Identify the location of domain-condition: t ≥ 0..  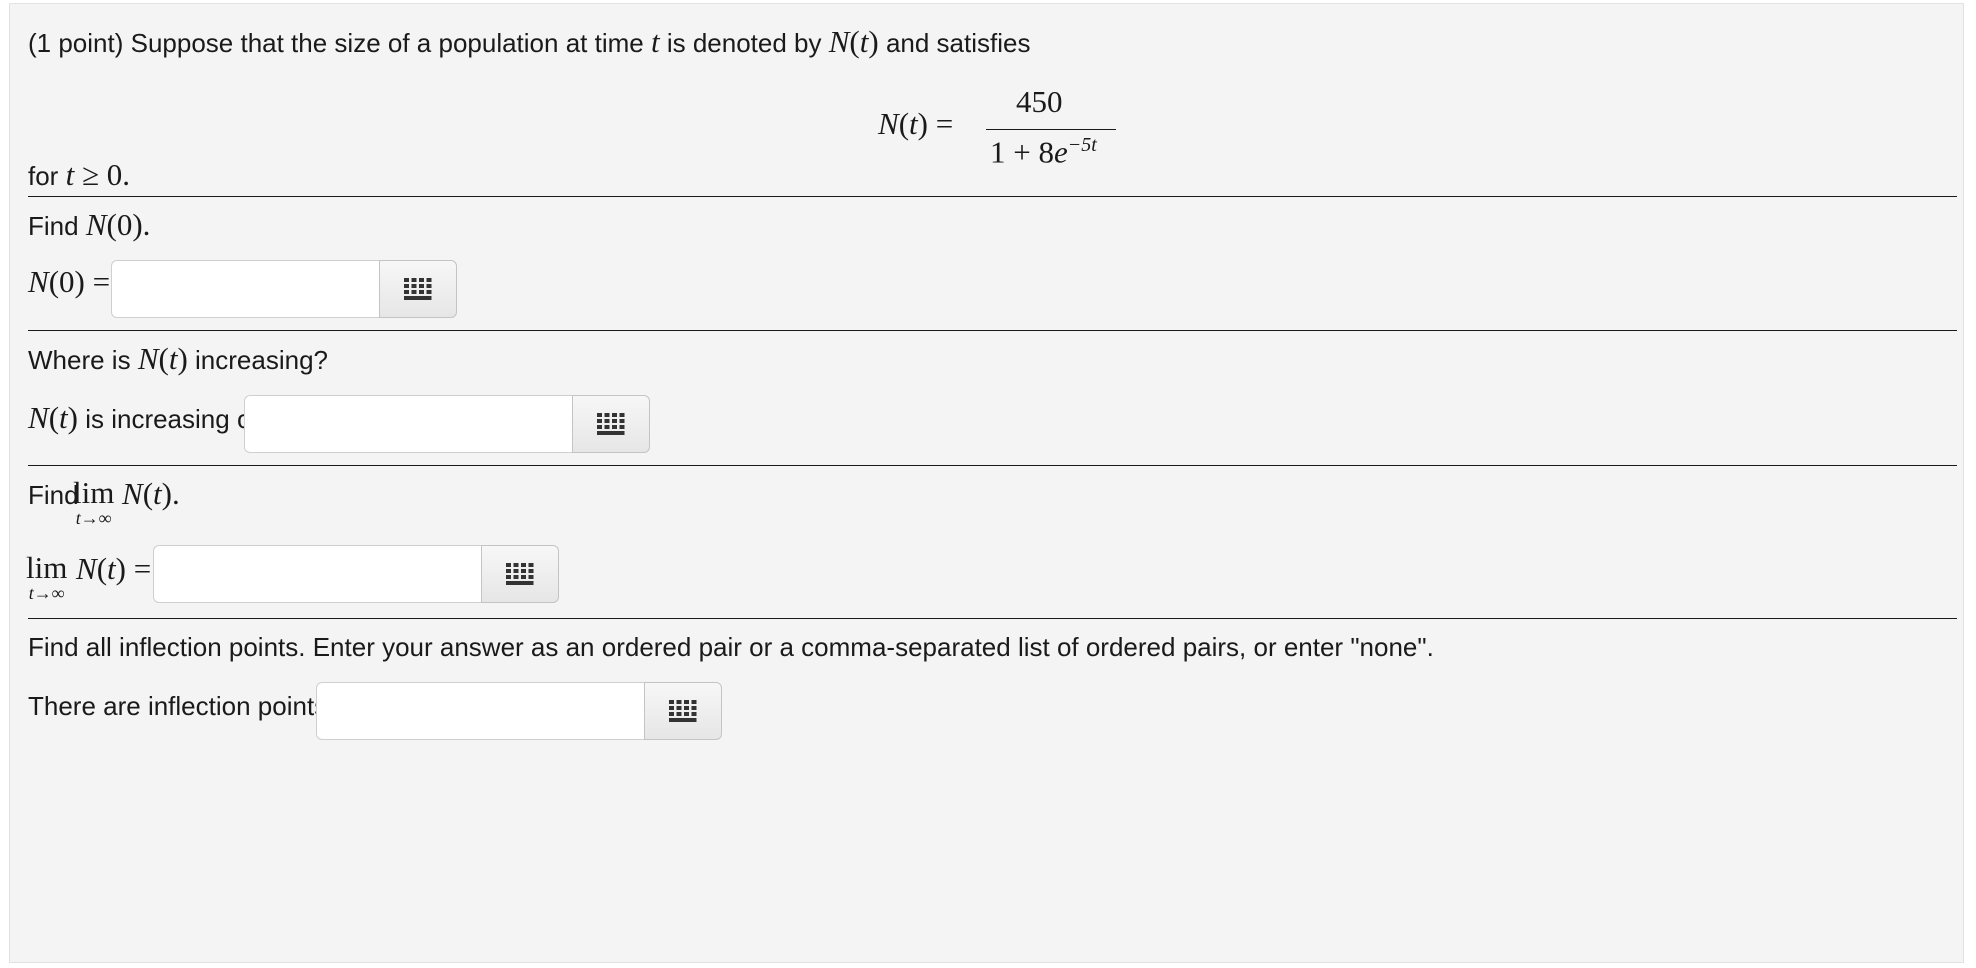
(97, 174).